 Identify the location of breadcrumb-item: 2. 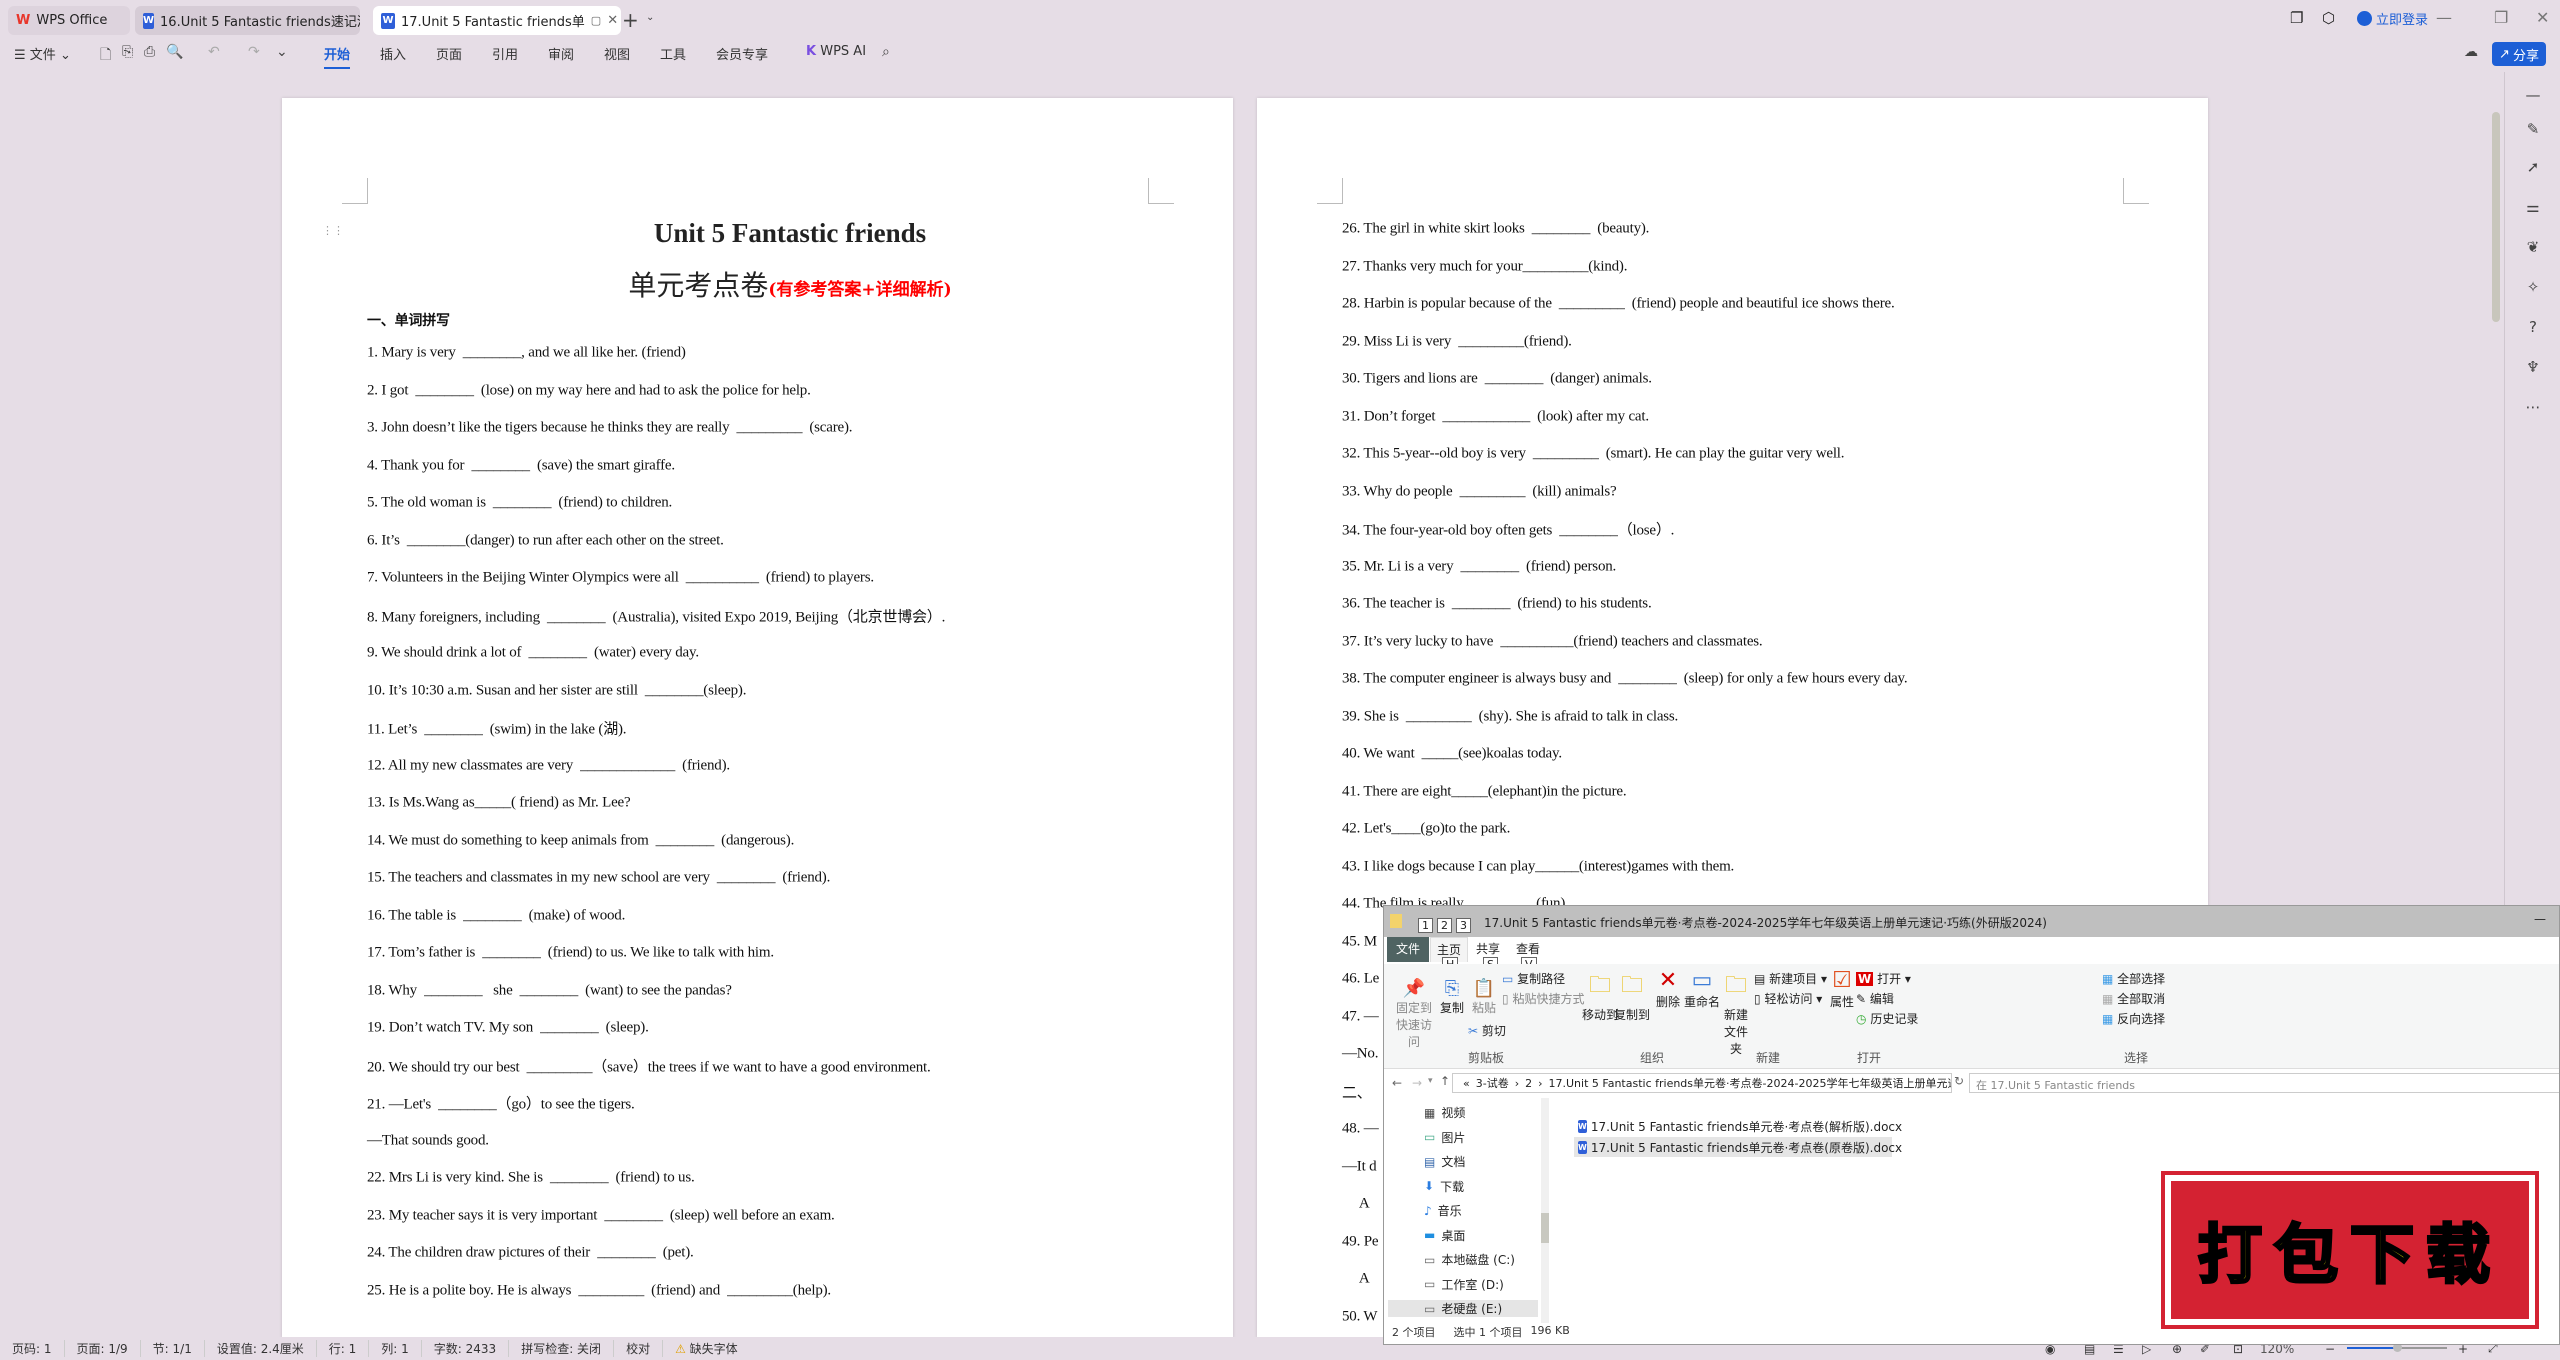
(1528, 1083).